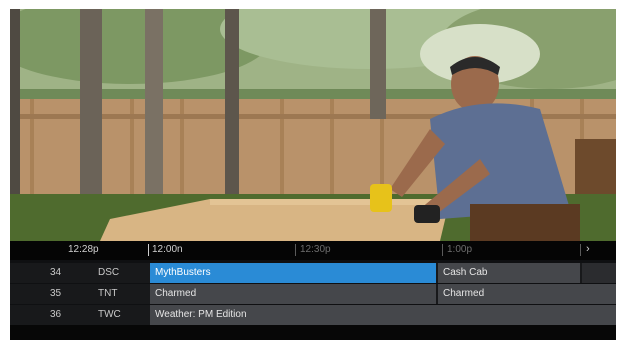 The height and width of the screenshot is (348, 626). What do you see at coordinates (56, 314) in the screenshot?
I see `channel-number: 36` at bounding box center [56, 314].